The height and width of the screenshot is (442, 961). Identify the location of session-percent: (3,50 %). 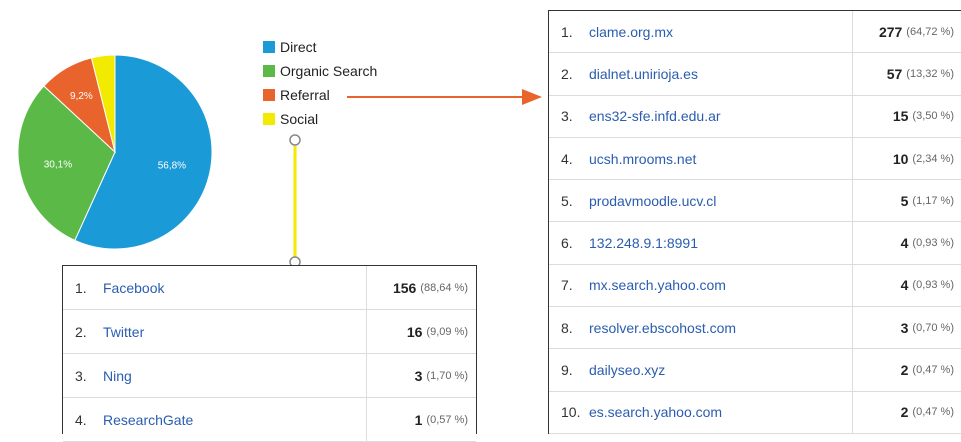
(933, 116).